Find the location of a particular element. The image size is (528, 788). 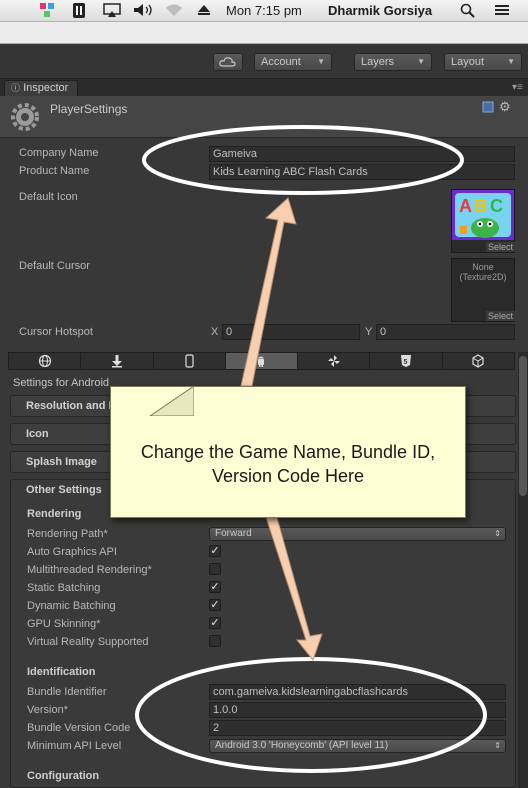

bundle-version-code-label: Bundle Version Code is located at coordinates (79, 728).